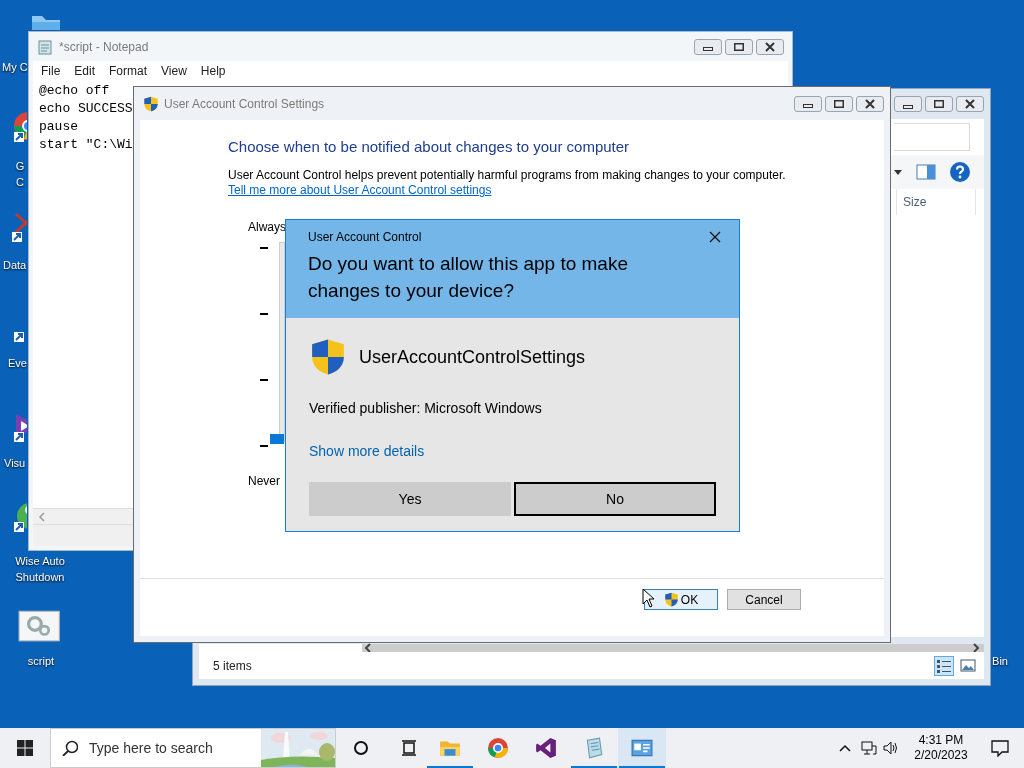 This screenshot has height=768, width=1024. What do you see at coordinates (944, 665) in the screenshot?
I see `details-view-button` at bounding box center [944, 665].